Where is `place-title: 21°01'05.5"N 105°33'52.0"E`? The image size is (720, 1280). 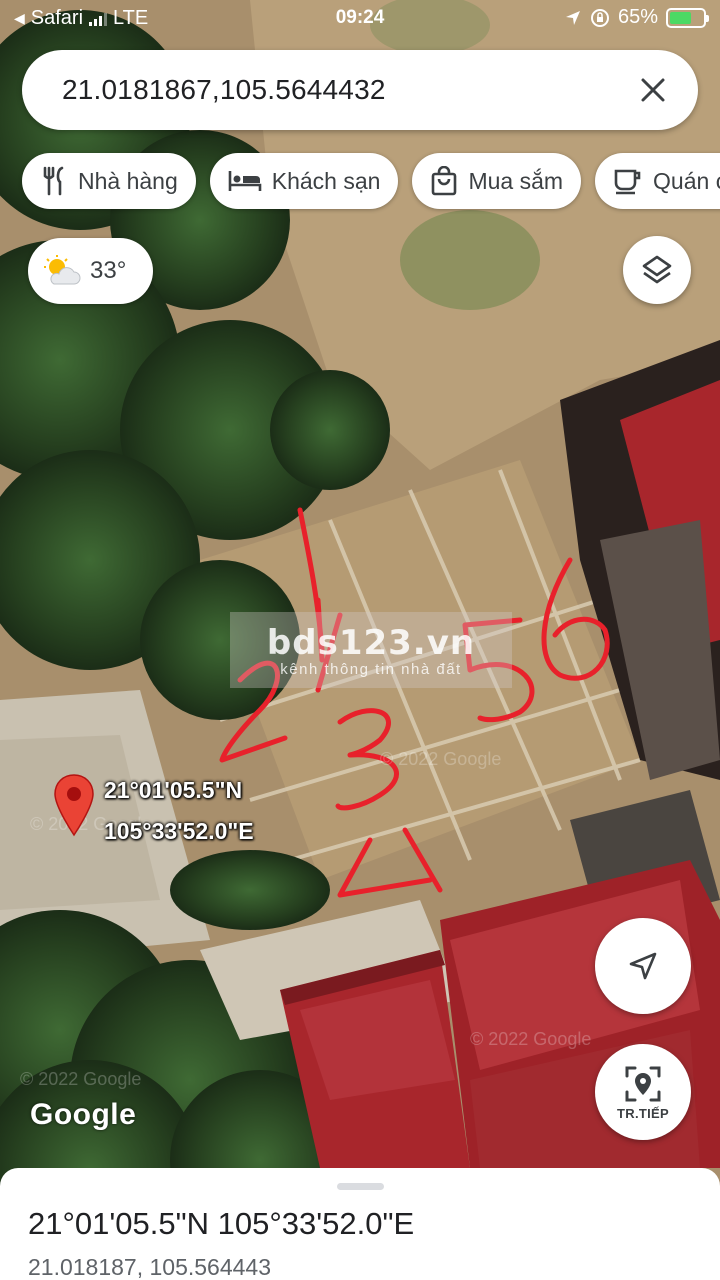
place-title: 21°01'05.5"N 105°33'52.0"E is located at coordinates (221, 1223).